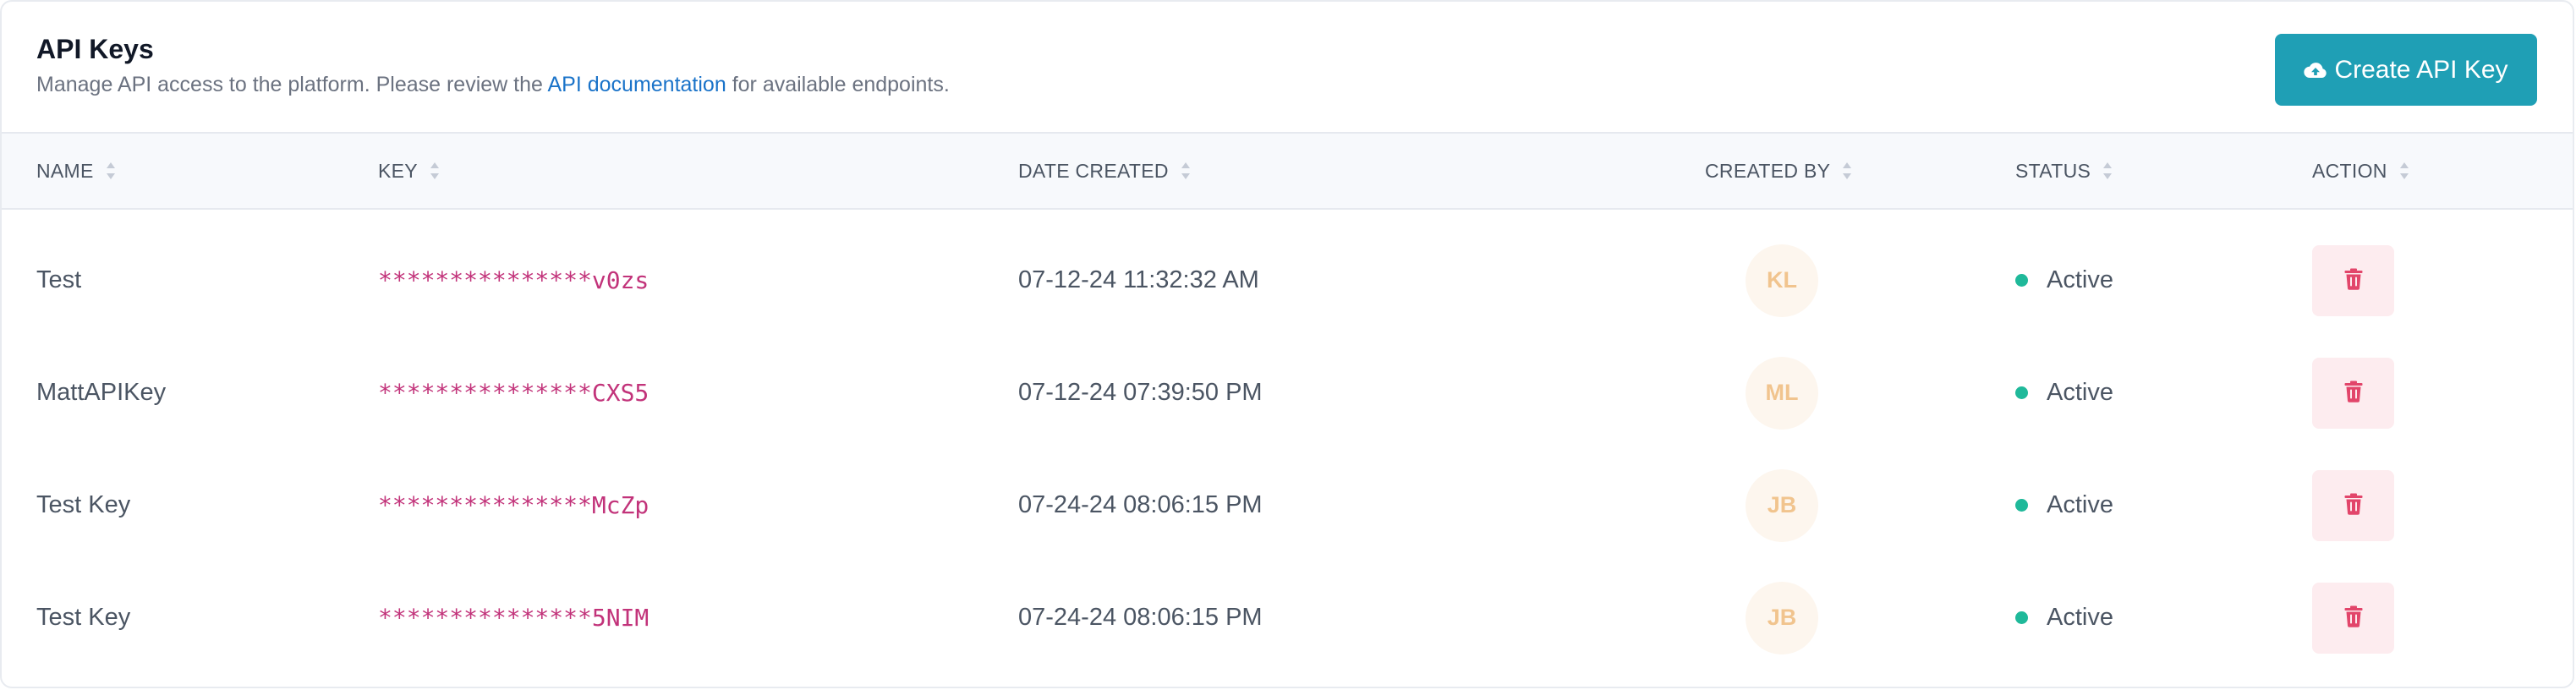  I want to click on create-api-key-label: Create API Key, so click(2421, 69).